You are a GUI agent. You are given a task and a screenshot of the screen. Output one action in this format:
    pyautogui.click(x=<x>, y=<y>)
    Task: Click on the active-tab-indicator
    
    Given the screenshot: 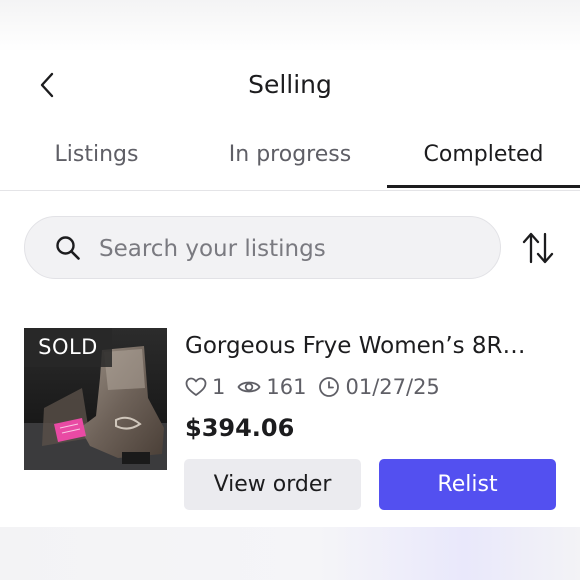 What is the action you would take?
    pyautogui.click(x=483, y=186)
    